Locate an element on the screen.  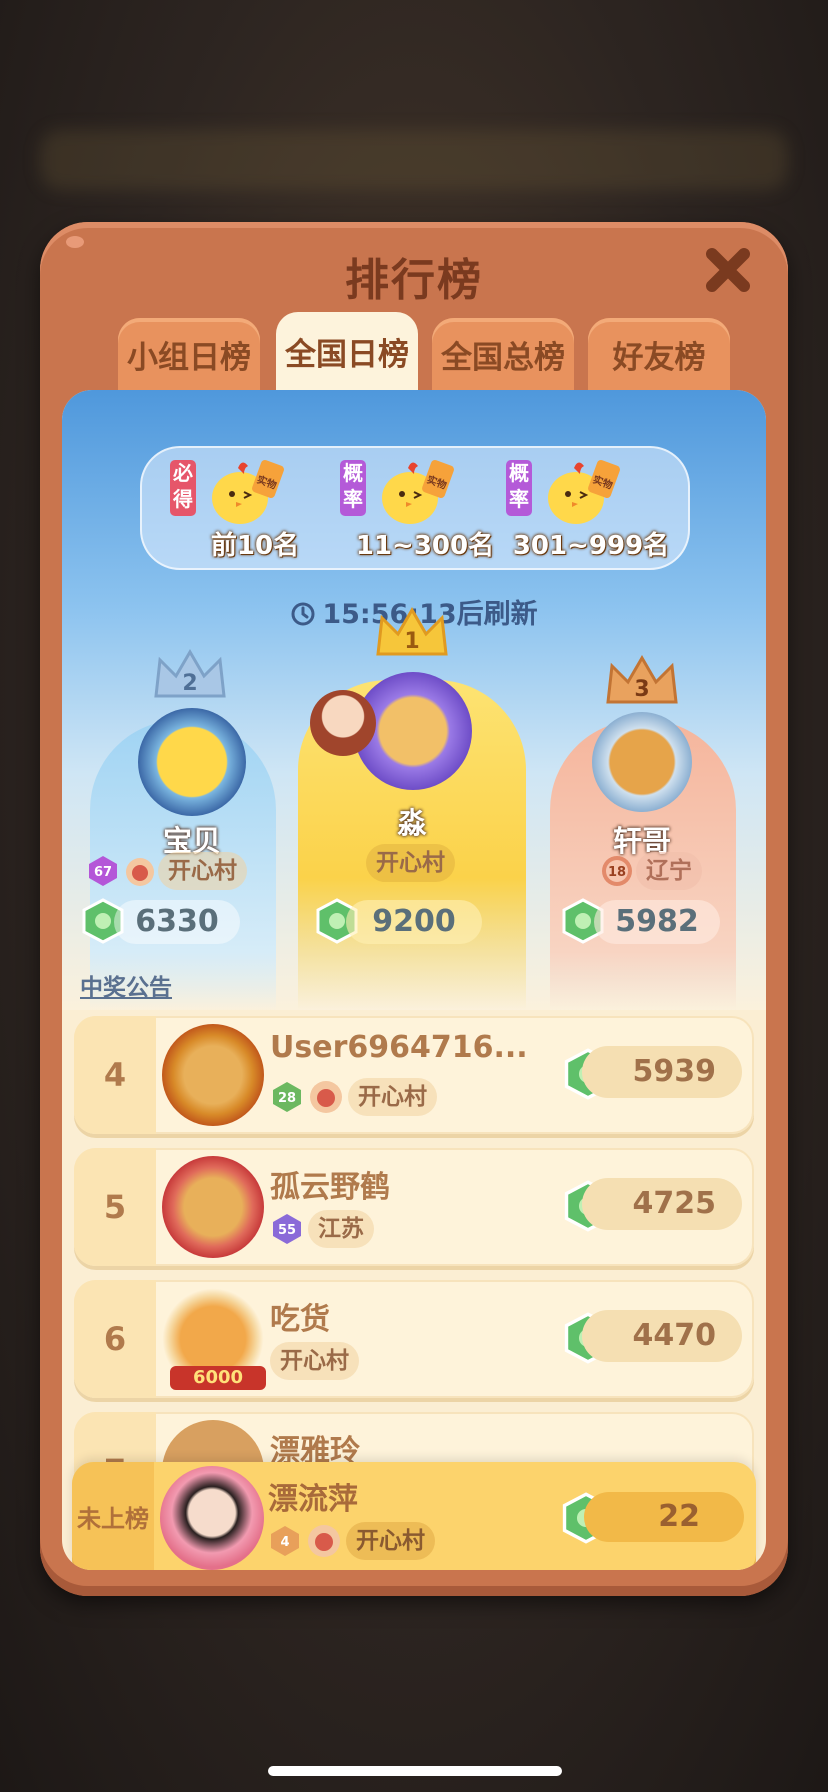
svg-text: 4 is located at coordinates (284, 1542).